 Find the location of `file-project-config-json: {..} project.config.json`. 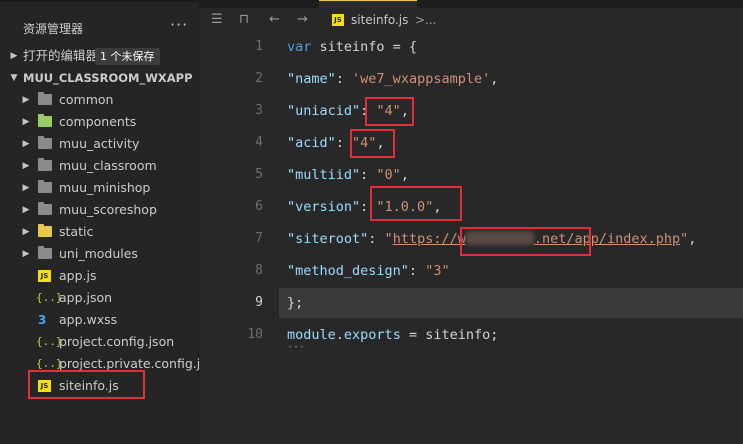

file-project-config-json: {..} project.config.json is located at coordinates (99, 342).